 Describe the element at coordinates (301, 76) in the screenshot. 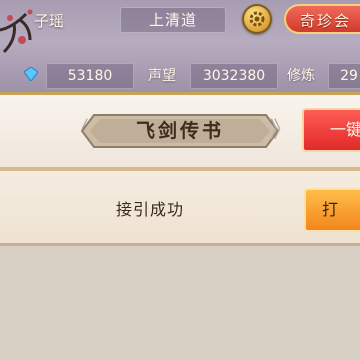

I see `cultivation-label: 修炼` at that location.